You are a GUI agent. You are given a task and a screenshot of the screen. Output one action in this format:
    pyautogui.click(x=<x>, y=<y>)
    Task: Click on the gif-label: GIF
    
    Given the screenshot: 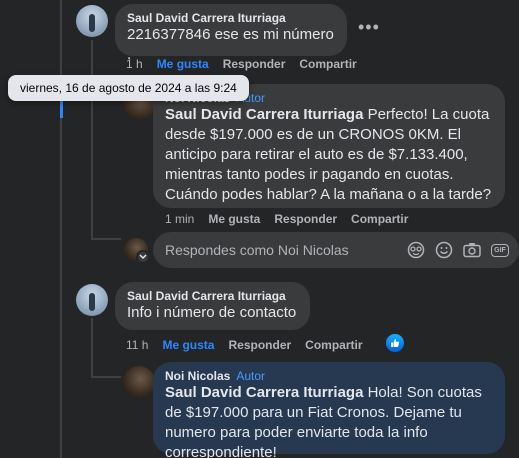 What is the action you would take?
    pyautogui.click(x=500, y=250)
    